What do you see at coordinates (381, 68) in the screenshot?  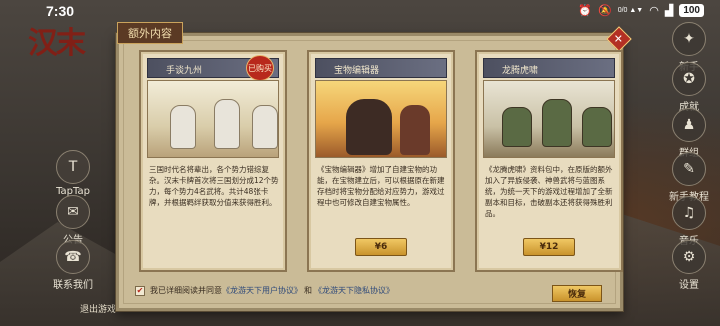 I see `card-header: 宝物编辑器` at bounding box center [381, 68].